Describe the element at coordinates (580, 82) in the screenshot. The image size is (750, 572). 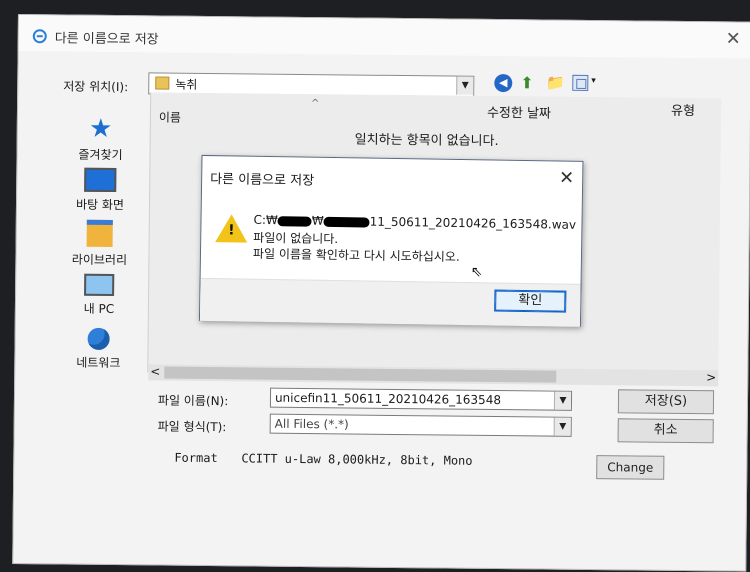
I see `view-menu-icon` at that location.